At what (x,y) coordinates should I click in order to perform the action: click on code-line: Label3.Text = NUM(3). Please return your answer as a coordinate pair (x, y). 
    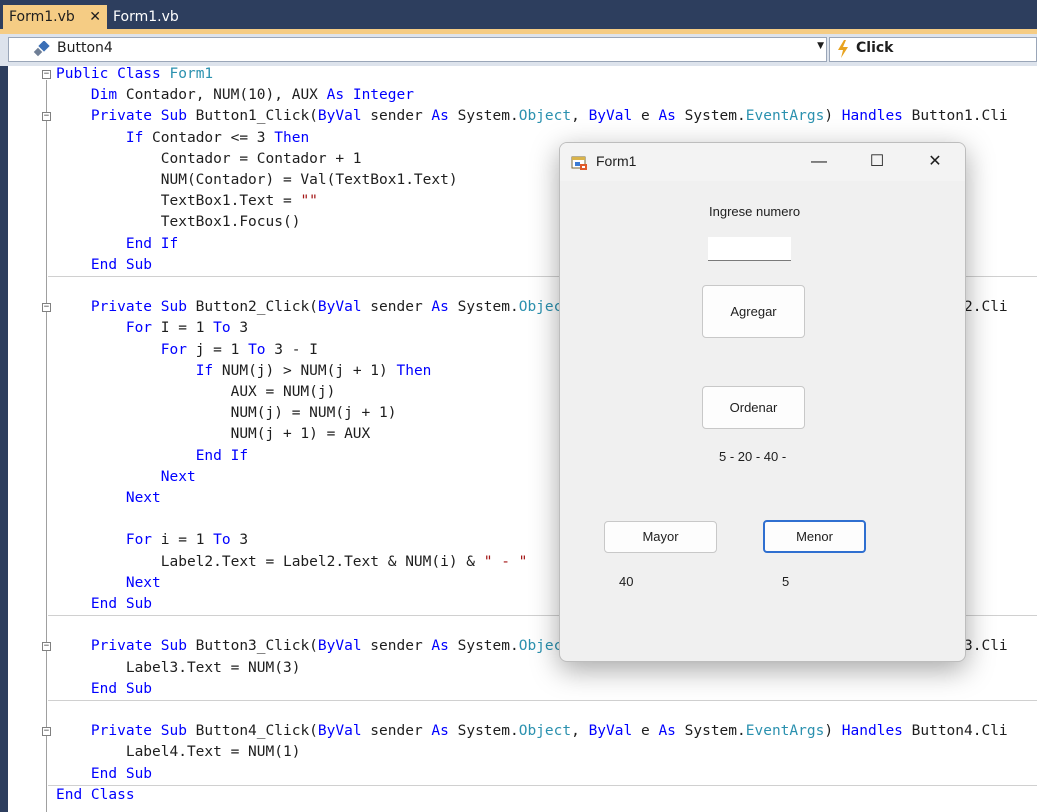
    Looking at the image, I should click on (178, 668).